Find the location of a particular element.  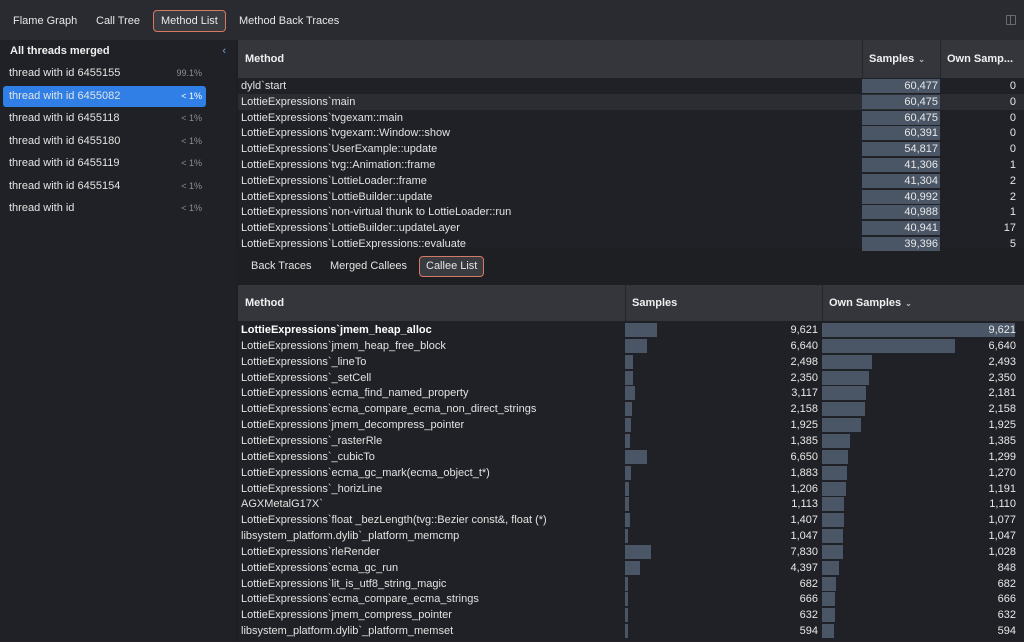

method-name: LottieExpressions`_rasterRle is located at coordinates (312, 440).